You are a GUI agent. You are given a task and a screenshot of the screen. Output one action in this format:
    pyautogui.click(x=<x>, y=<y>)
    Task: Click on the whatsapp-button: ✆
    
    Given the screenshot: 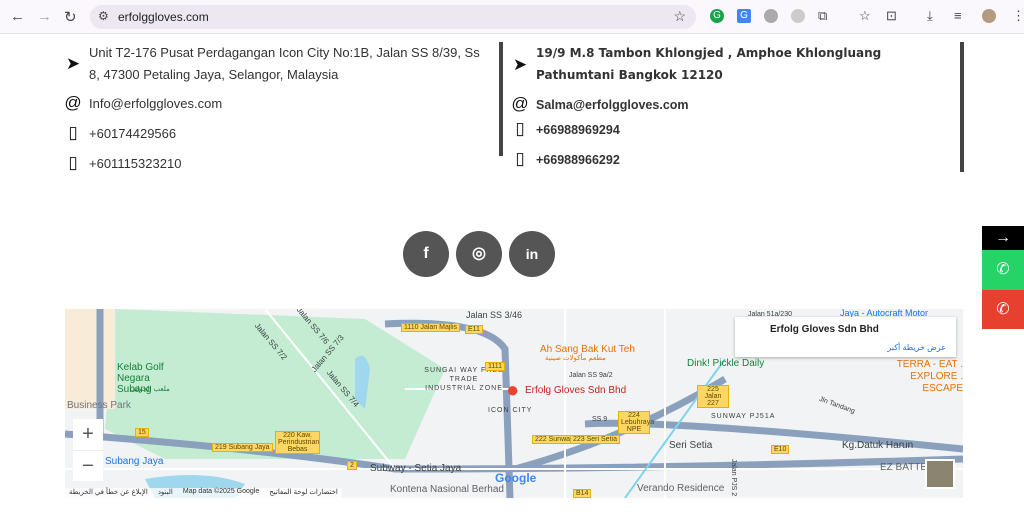 What is the action you would take?
    pyautogui.click(x=1003, y=270)
    